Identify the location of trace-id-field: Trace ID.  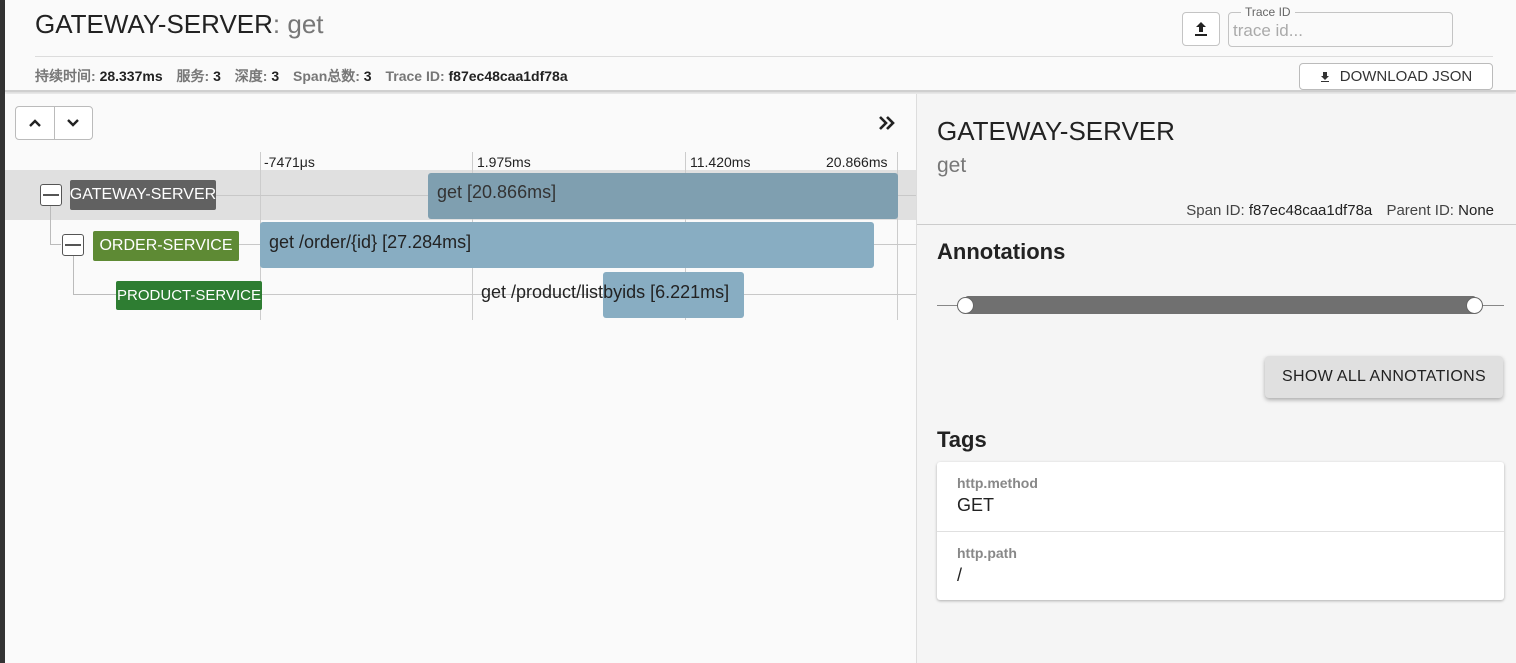
(1340, 26).